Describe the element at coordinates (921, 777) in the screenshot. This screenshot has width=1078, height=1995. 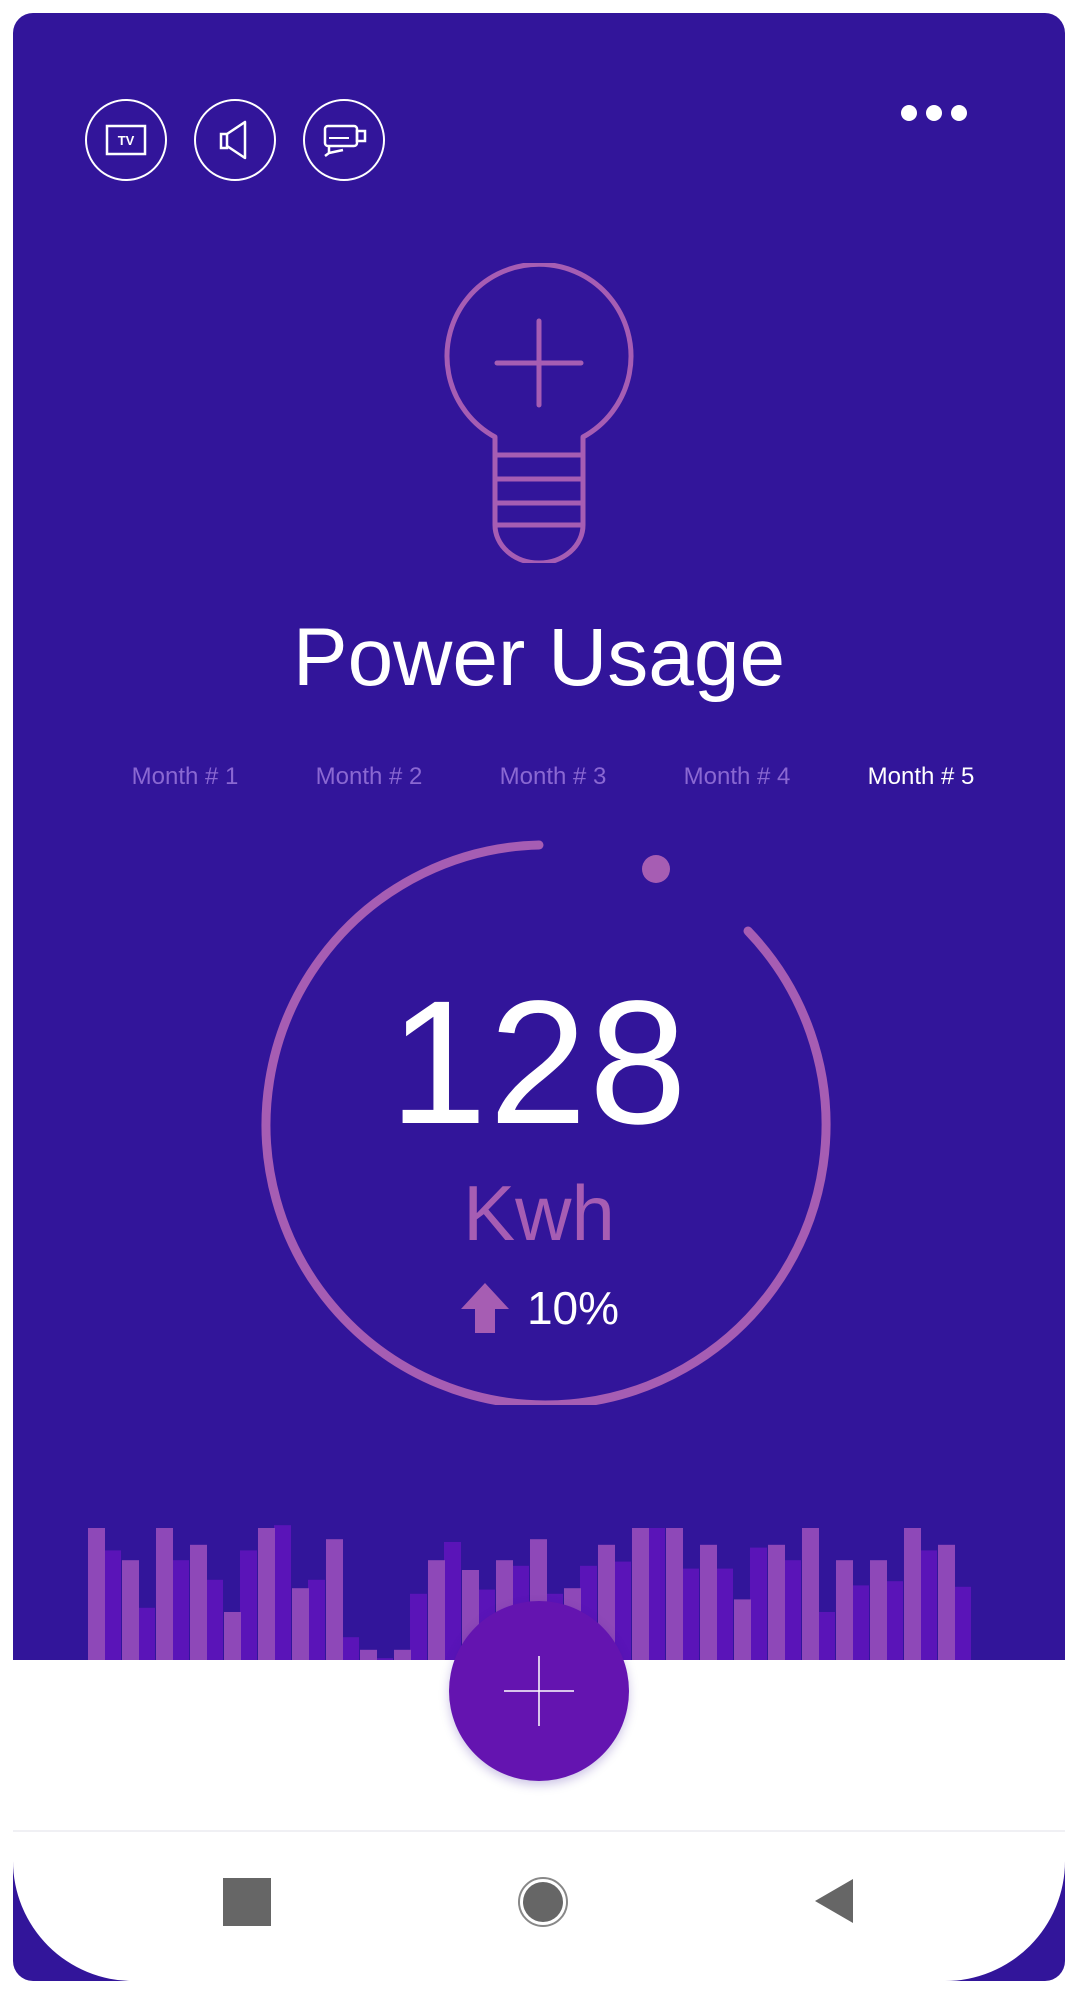
I see `tab-month-5: Month # 5` at that location.